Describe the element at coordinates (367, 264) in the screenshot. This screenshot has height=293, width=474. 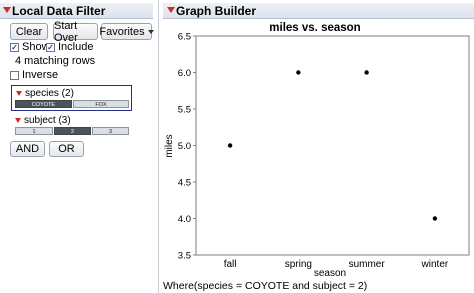
I see `x-tick-label: summer` at that location.